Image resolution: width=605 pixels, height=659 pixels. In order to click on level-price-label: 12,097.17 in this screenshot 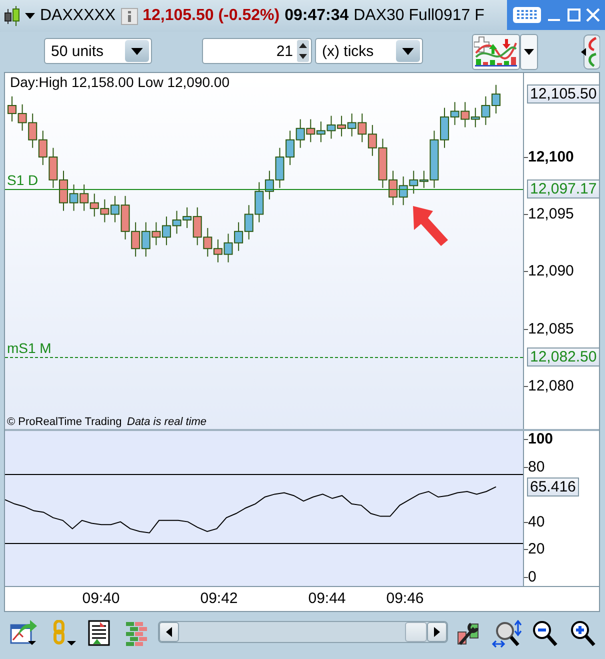, I will do `click(563, 189)`.